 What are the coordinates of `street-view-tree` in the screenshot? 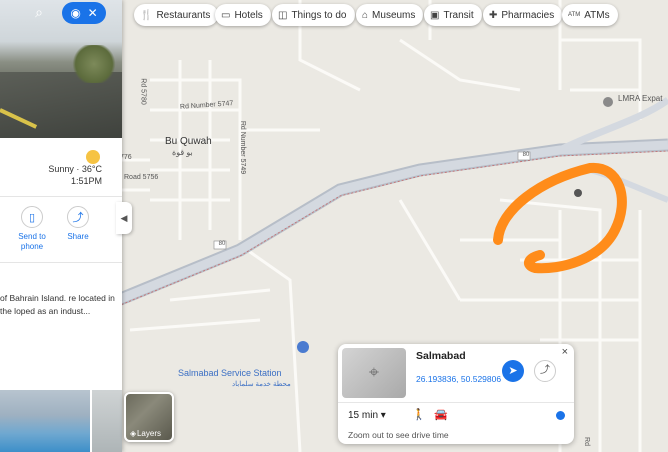 It's located at (94, 64).